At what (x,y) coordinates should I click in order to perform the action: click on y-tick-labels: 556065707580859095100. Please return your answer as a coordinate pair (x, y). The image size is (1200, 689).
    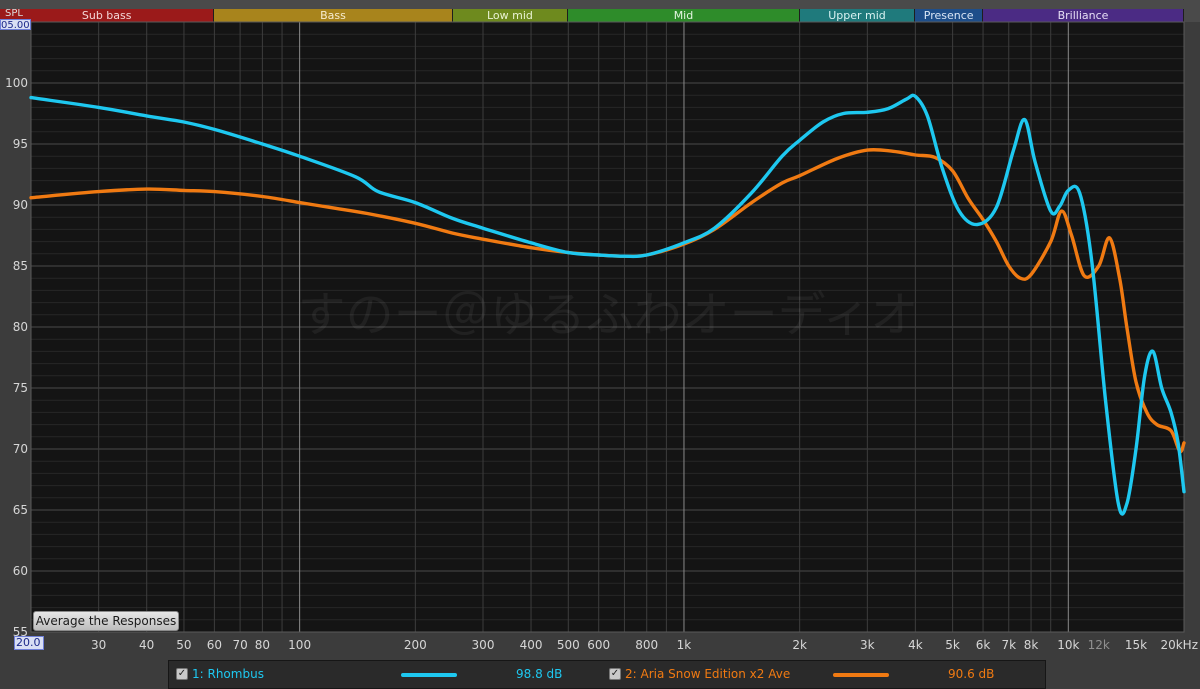
    Looking at the image, I should click on (16, 357).